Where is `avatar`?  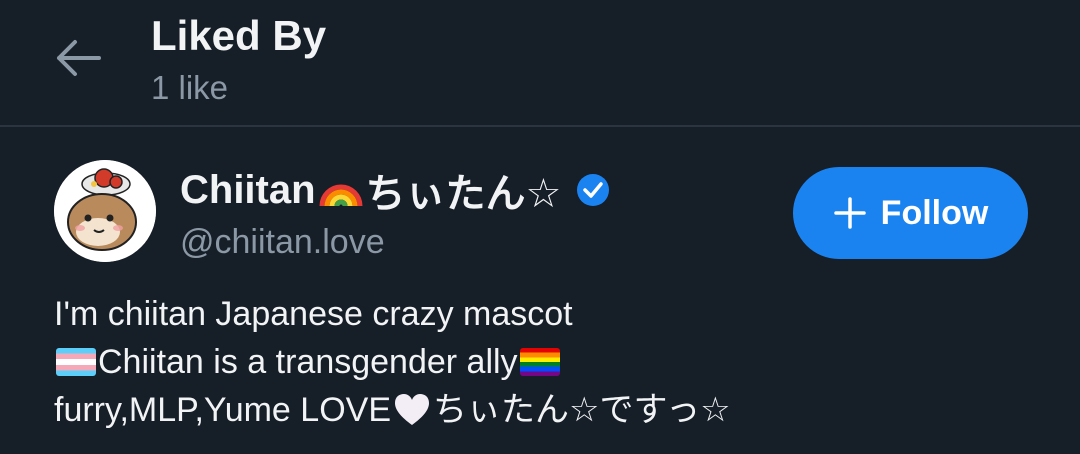
avatar is located at coordinates (105, 211).